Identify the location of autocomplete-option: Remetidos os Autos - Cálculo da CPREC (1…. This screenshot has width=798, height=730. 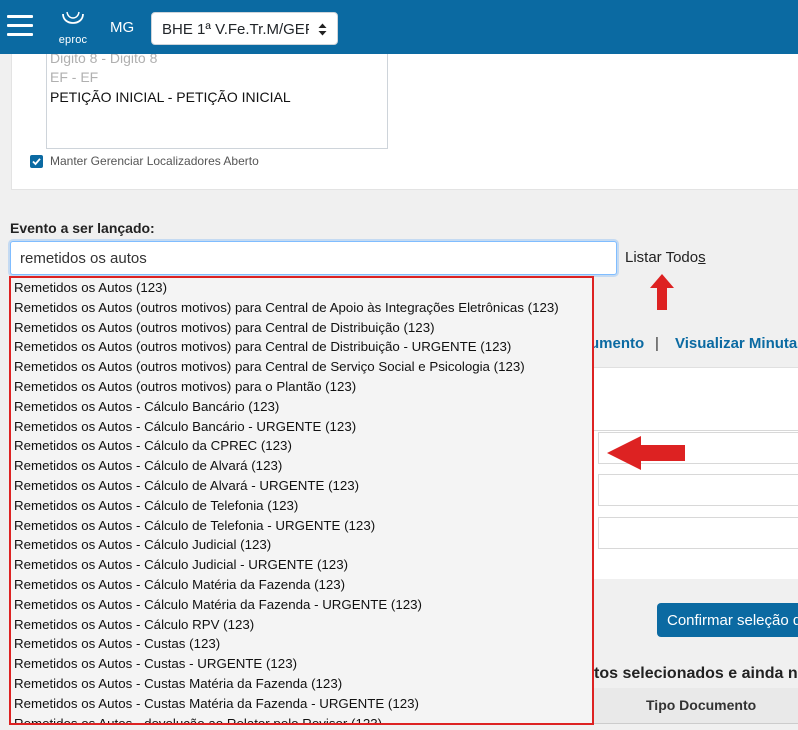
(153, 446).